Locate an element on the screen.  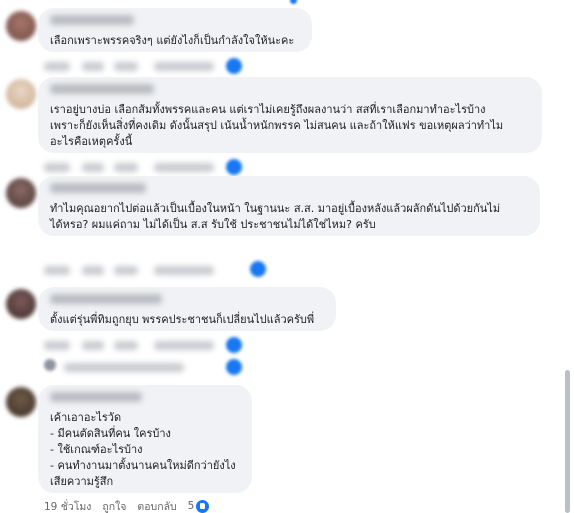
reply-preview is located at coordinates (154, 367).